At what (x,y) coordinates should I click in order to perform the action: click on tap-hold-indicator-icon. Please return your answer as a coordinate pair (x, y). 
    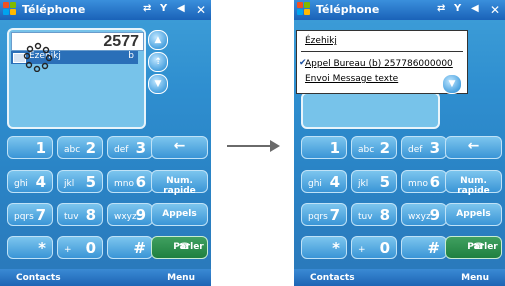
    Looking at the image, I should click on (38, 57).